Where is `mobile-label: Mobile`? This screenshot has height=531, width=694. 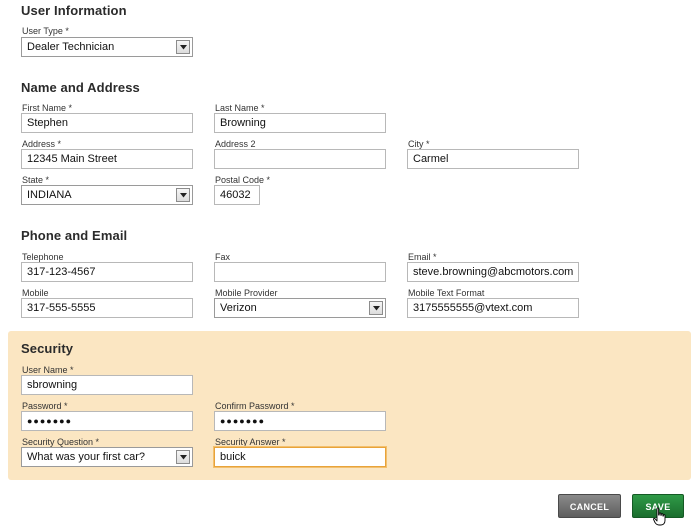 mobile-label: Mobile is located at coordinates (35, 293).